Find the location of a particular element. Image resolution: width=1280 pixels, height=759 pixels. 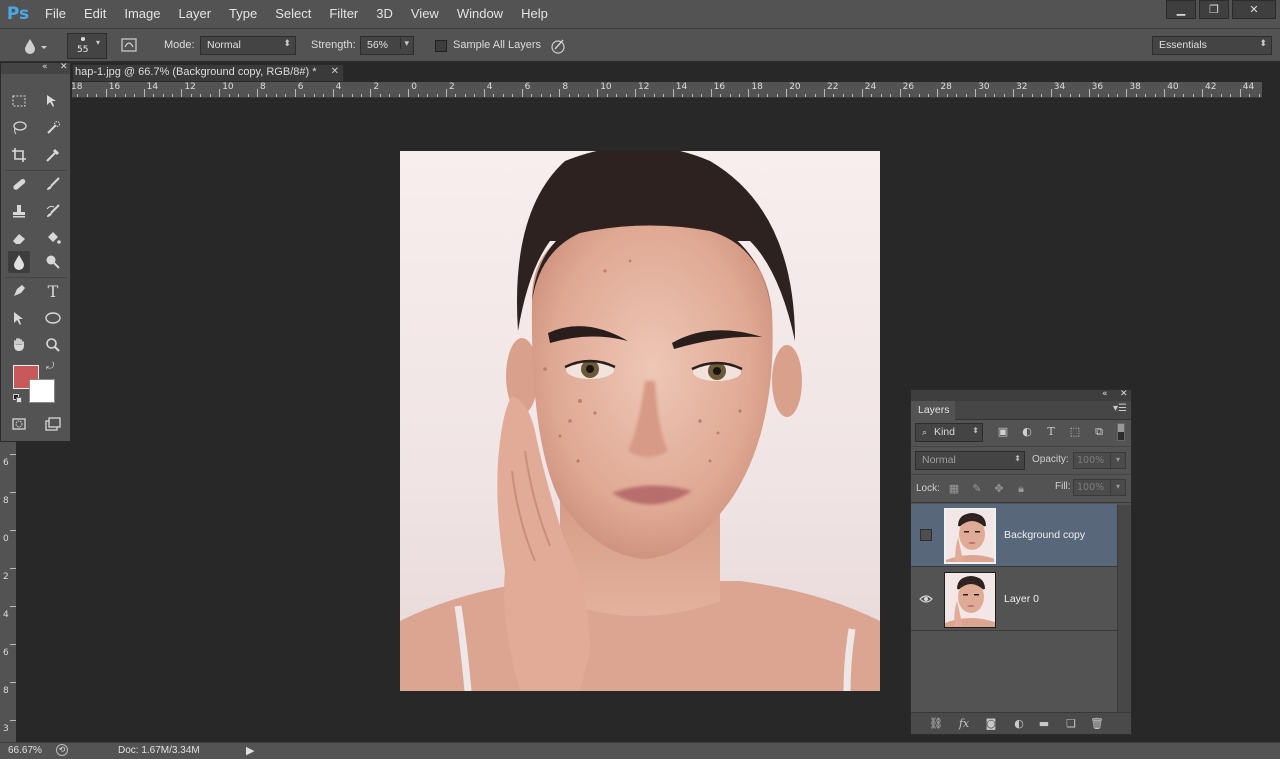

restore-button: ❐ is located at coordinates (1214, 9).